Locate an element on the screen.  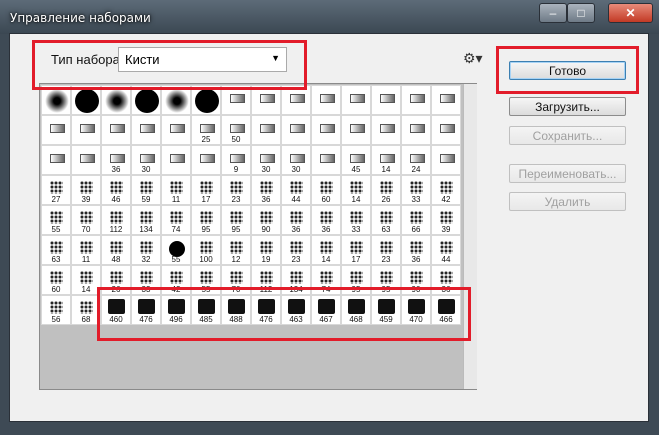
title-bar: Управление наборами – □ ✕ is located at coordinates (329, 17).